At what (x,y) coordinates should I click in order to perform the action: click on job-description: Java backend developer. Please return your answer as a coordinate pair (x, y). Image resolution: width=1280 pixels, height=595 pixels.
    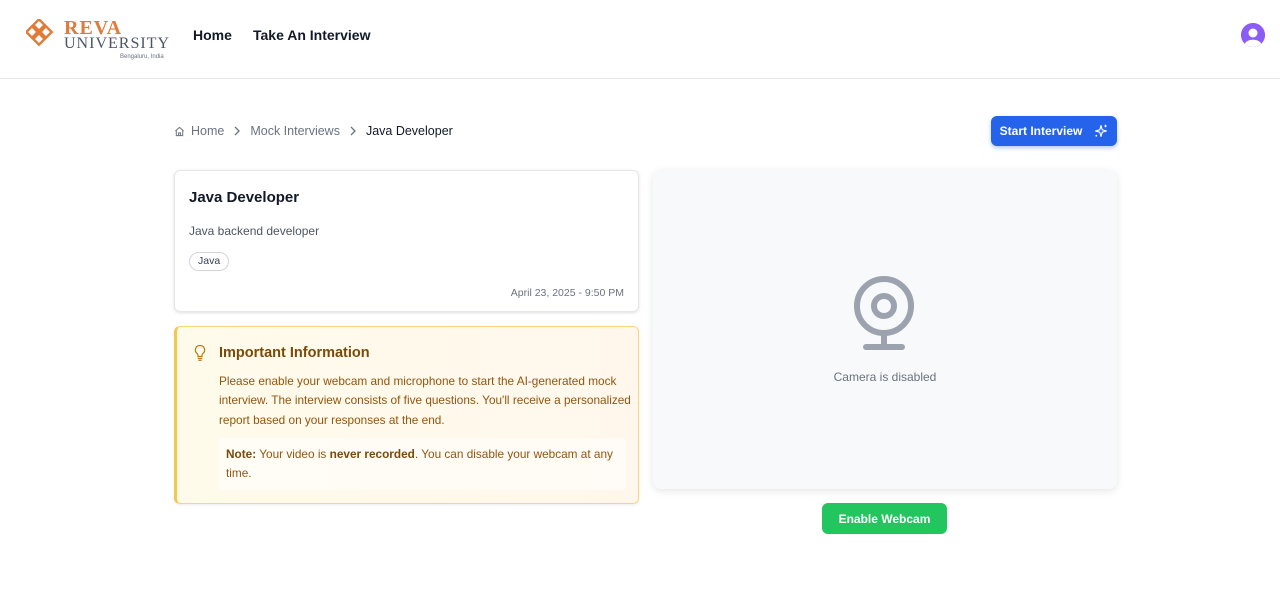
    Looking at the image, I should click on (254, 231).